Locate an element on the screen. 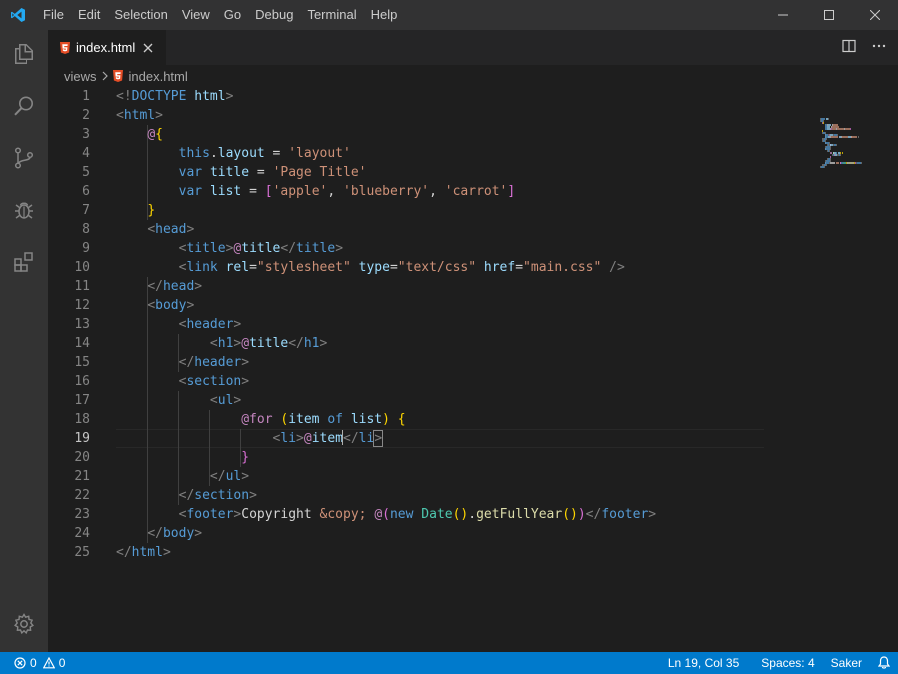 This screenshot has height=674, width=898. line-number: 3 is located at coordinates (86, 134).